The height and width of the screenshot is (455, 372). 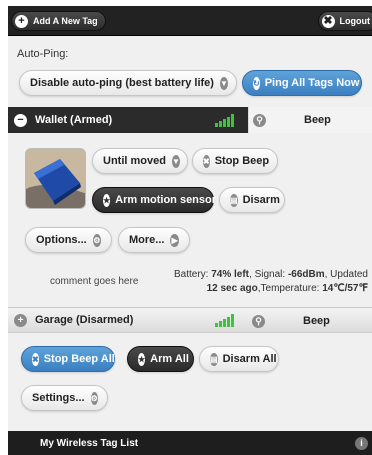 I want to click on arm-all-label: Arm All, so click(x=169, y=359).